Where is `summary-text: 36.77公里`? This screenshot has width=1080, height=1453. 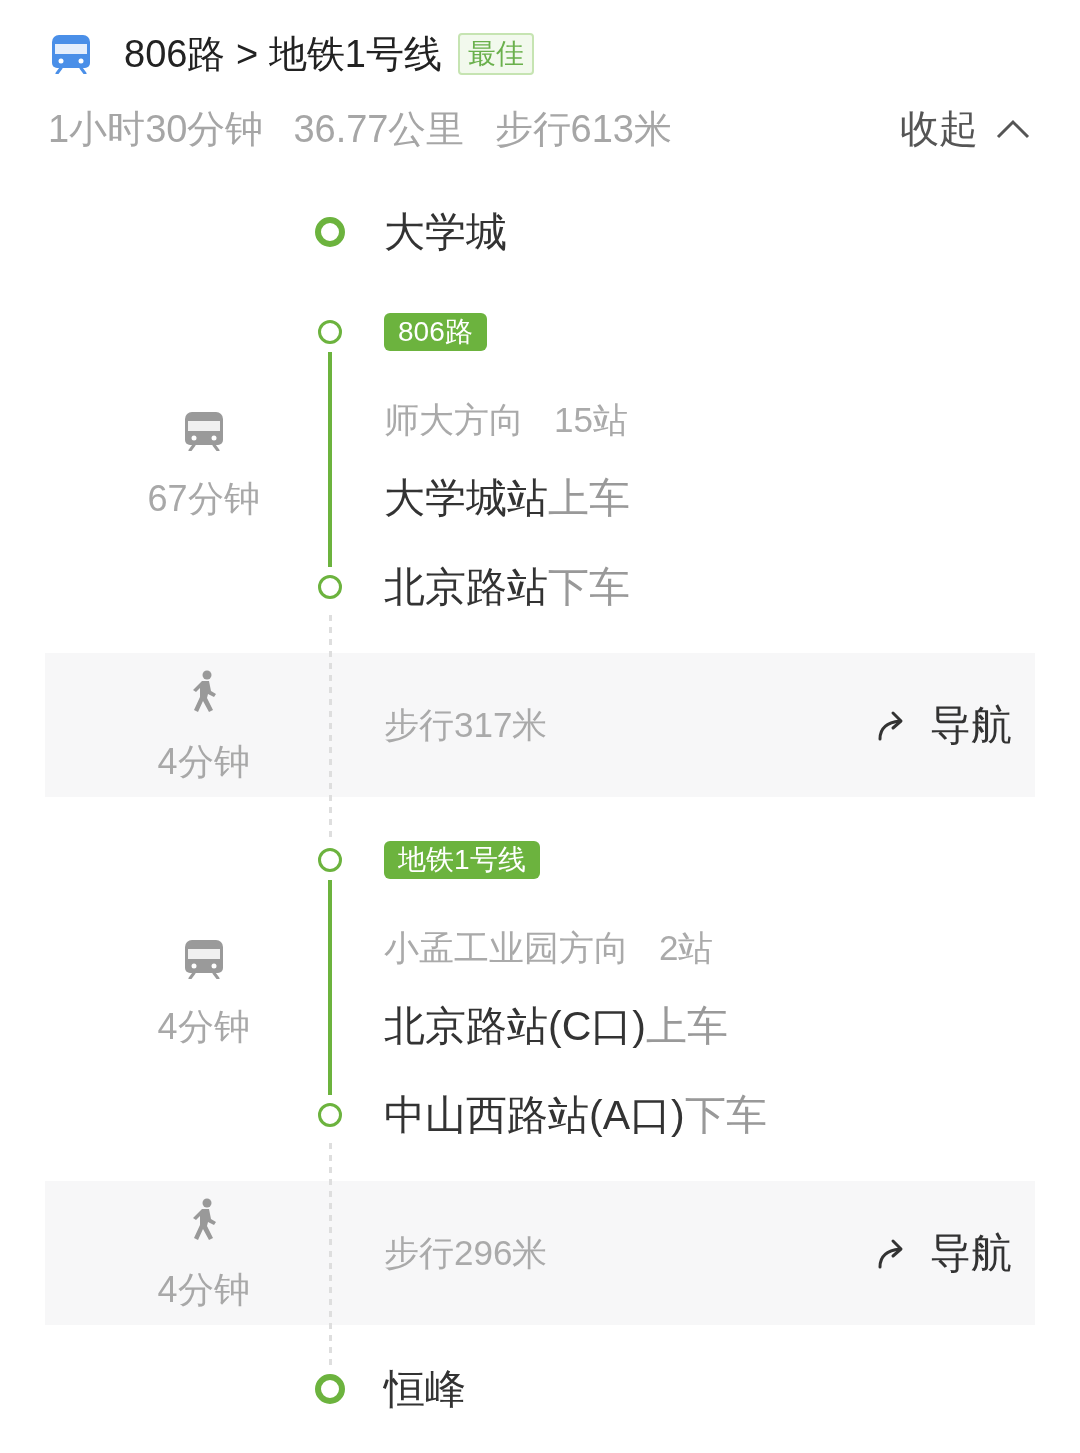 summary-text: 36.77公里 is located at coordinates (379, 129).